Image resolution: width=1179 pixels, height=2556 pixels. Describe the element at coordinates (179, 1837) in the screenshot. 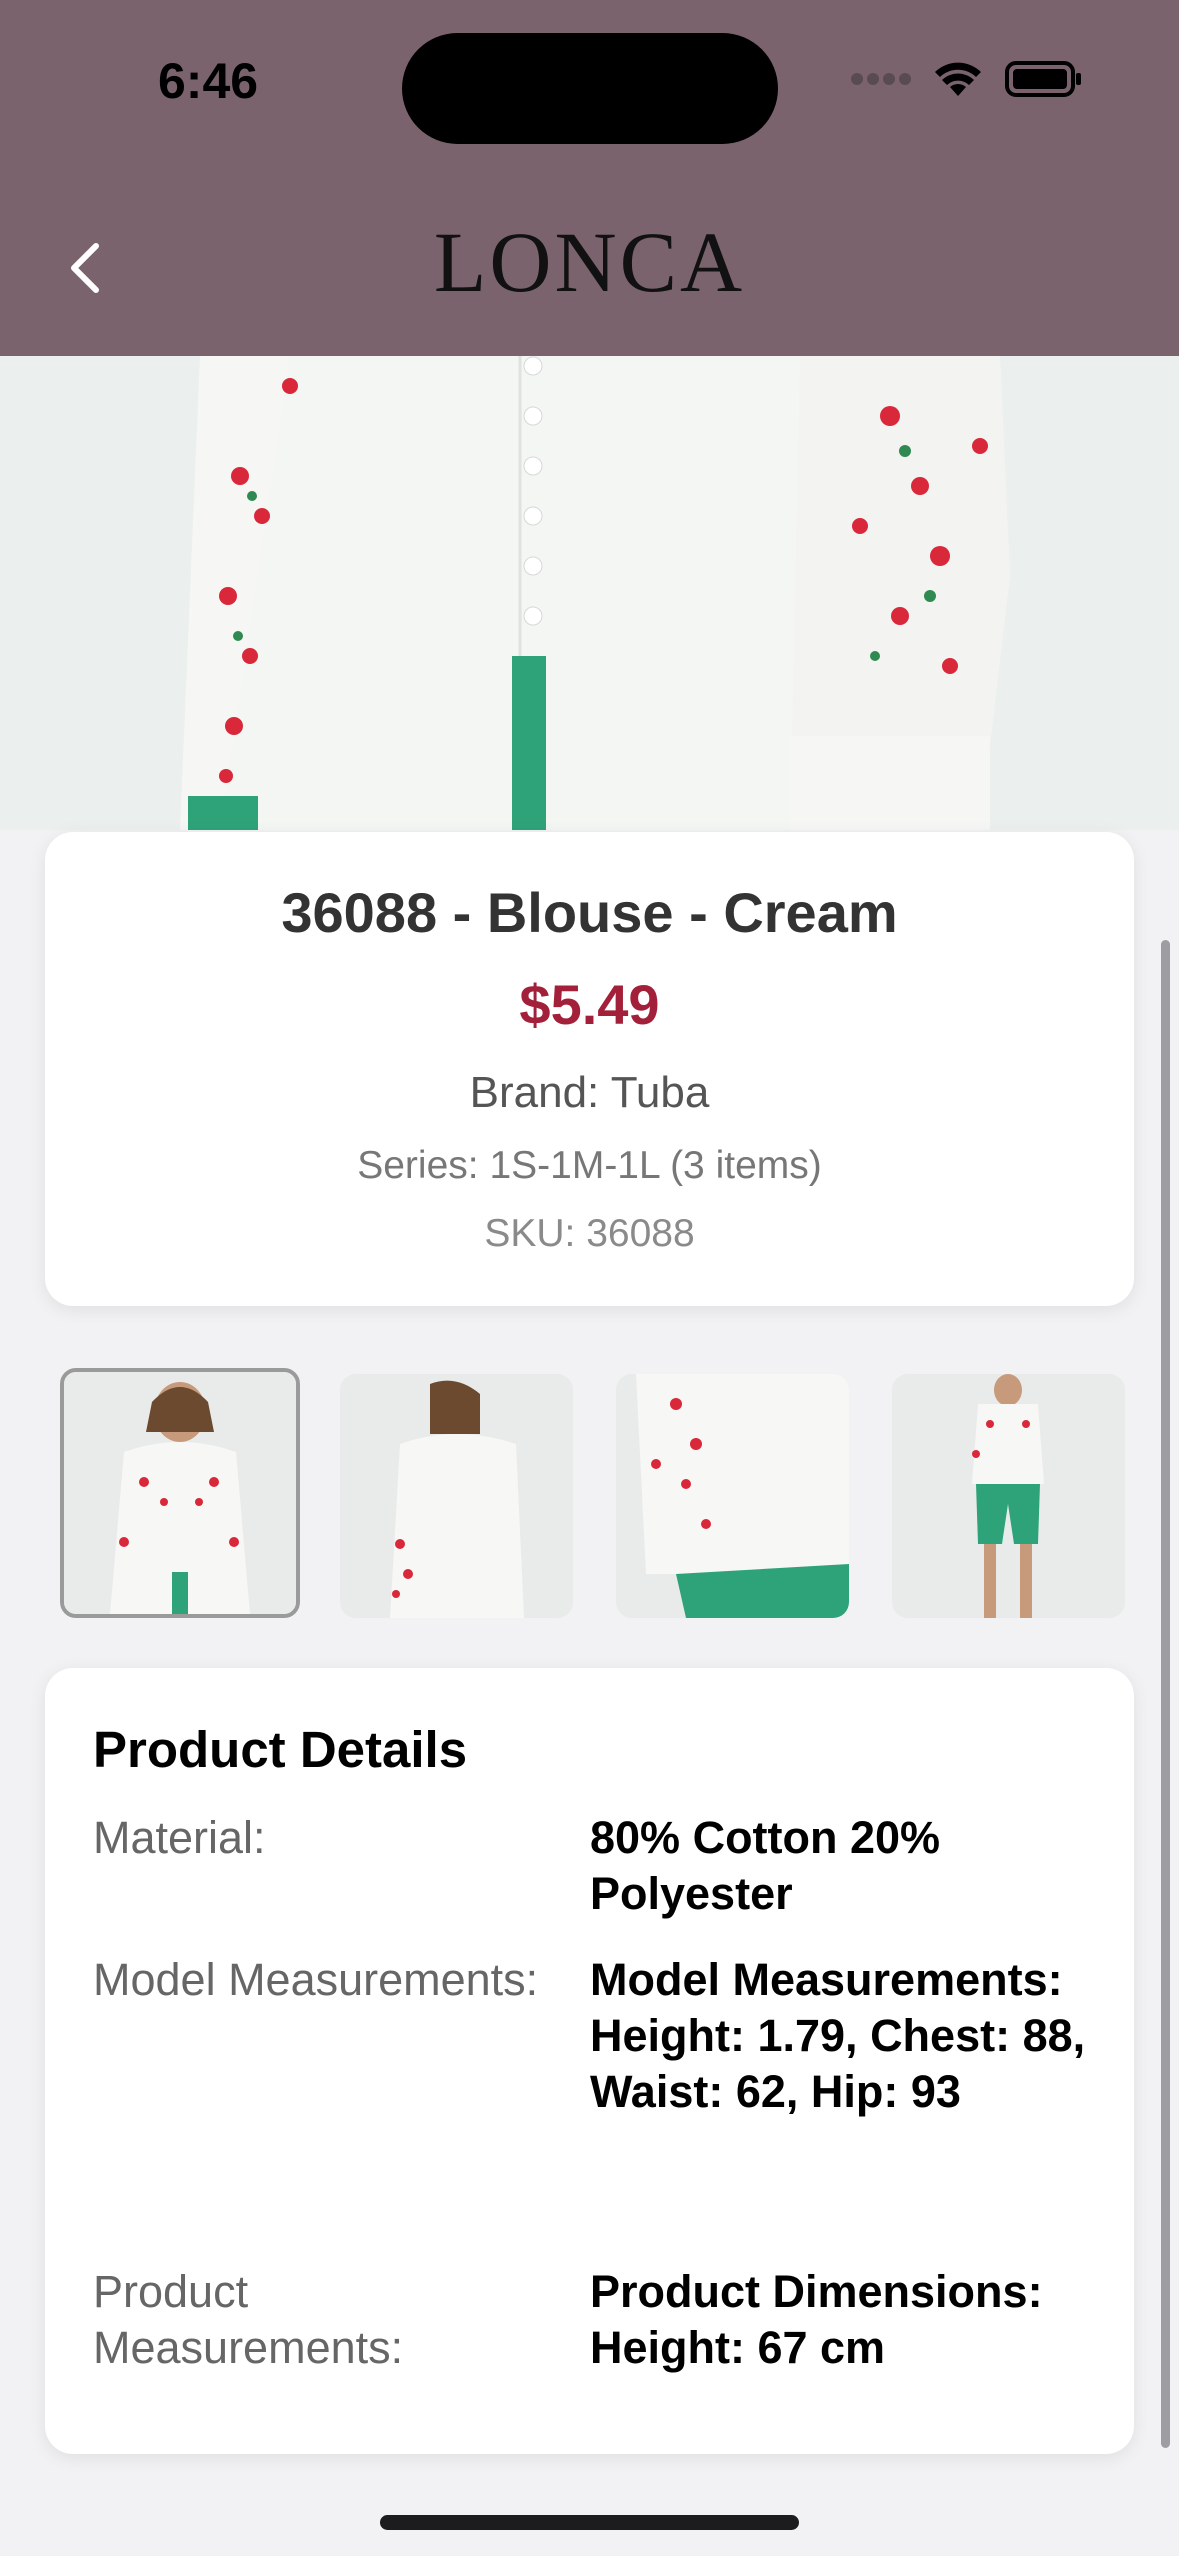

I see `material-label: Material:` at that location.